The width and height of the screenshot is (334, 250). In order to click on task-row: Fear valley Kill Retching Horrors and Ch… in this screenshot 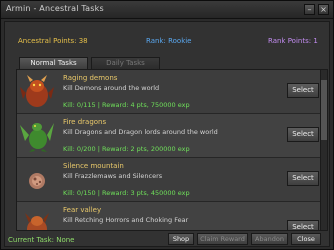, I will do `click(168, 216)`.